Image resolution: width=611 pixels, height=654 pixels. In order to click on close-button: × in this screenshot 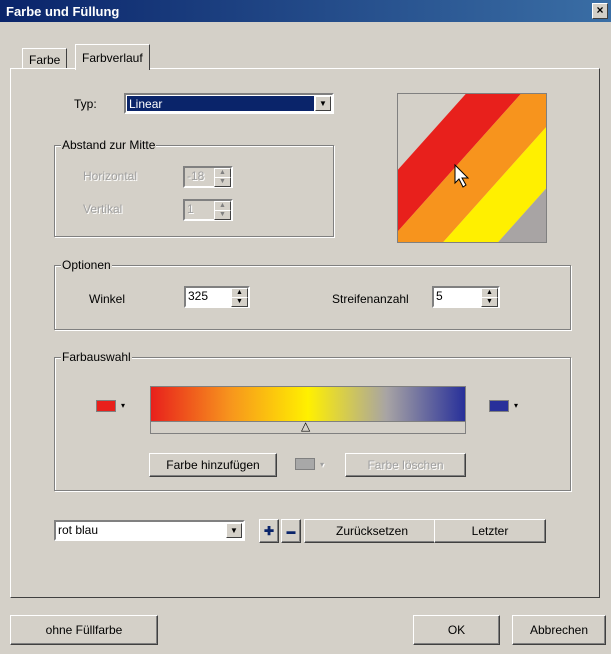, I will do `click(600, 11)`.